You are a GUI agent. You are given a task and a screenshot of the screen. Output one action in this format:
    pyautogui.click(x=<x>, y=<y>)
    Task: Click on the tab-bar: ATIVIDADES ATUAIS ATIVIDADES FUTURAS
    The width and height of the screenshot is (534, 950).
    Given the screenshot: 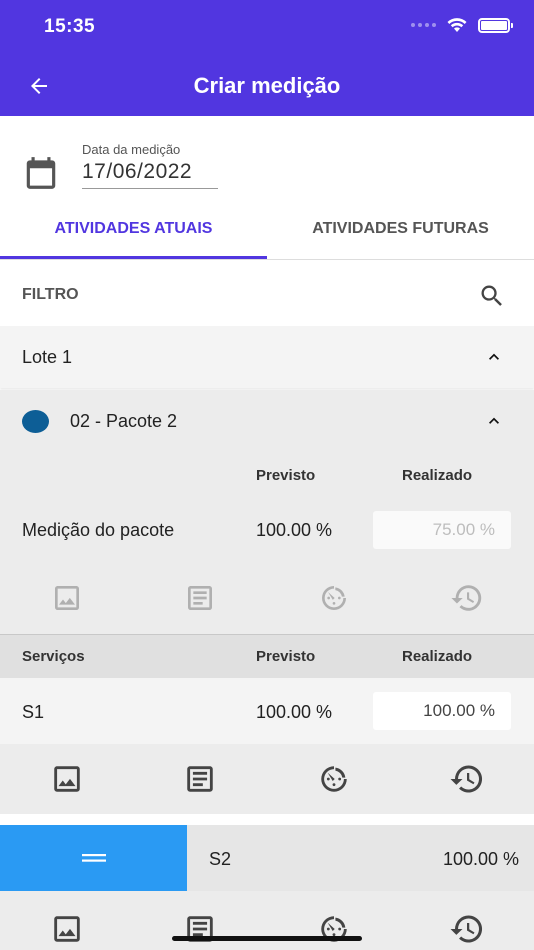 What is the action you would take?
    pyautogui.click(x=267, y=233)
    